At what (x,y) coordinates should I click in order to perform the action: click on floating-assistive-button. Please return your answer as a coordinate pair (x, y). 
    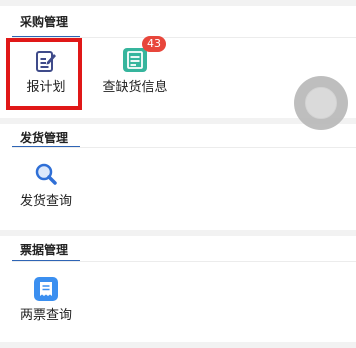
    Looking at the image, I should click on (321, 103).